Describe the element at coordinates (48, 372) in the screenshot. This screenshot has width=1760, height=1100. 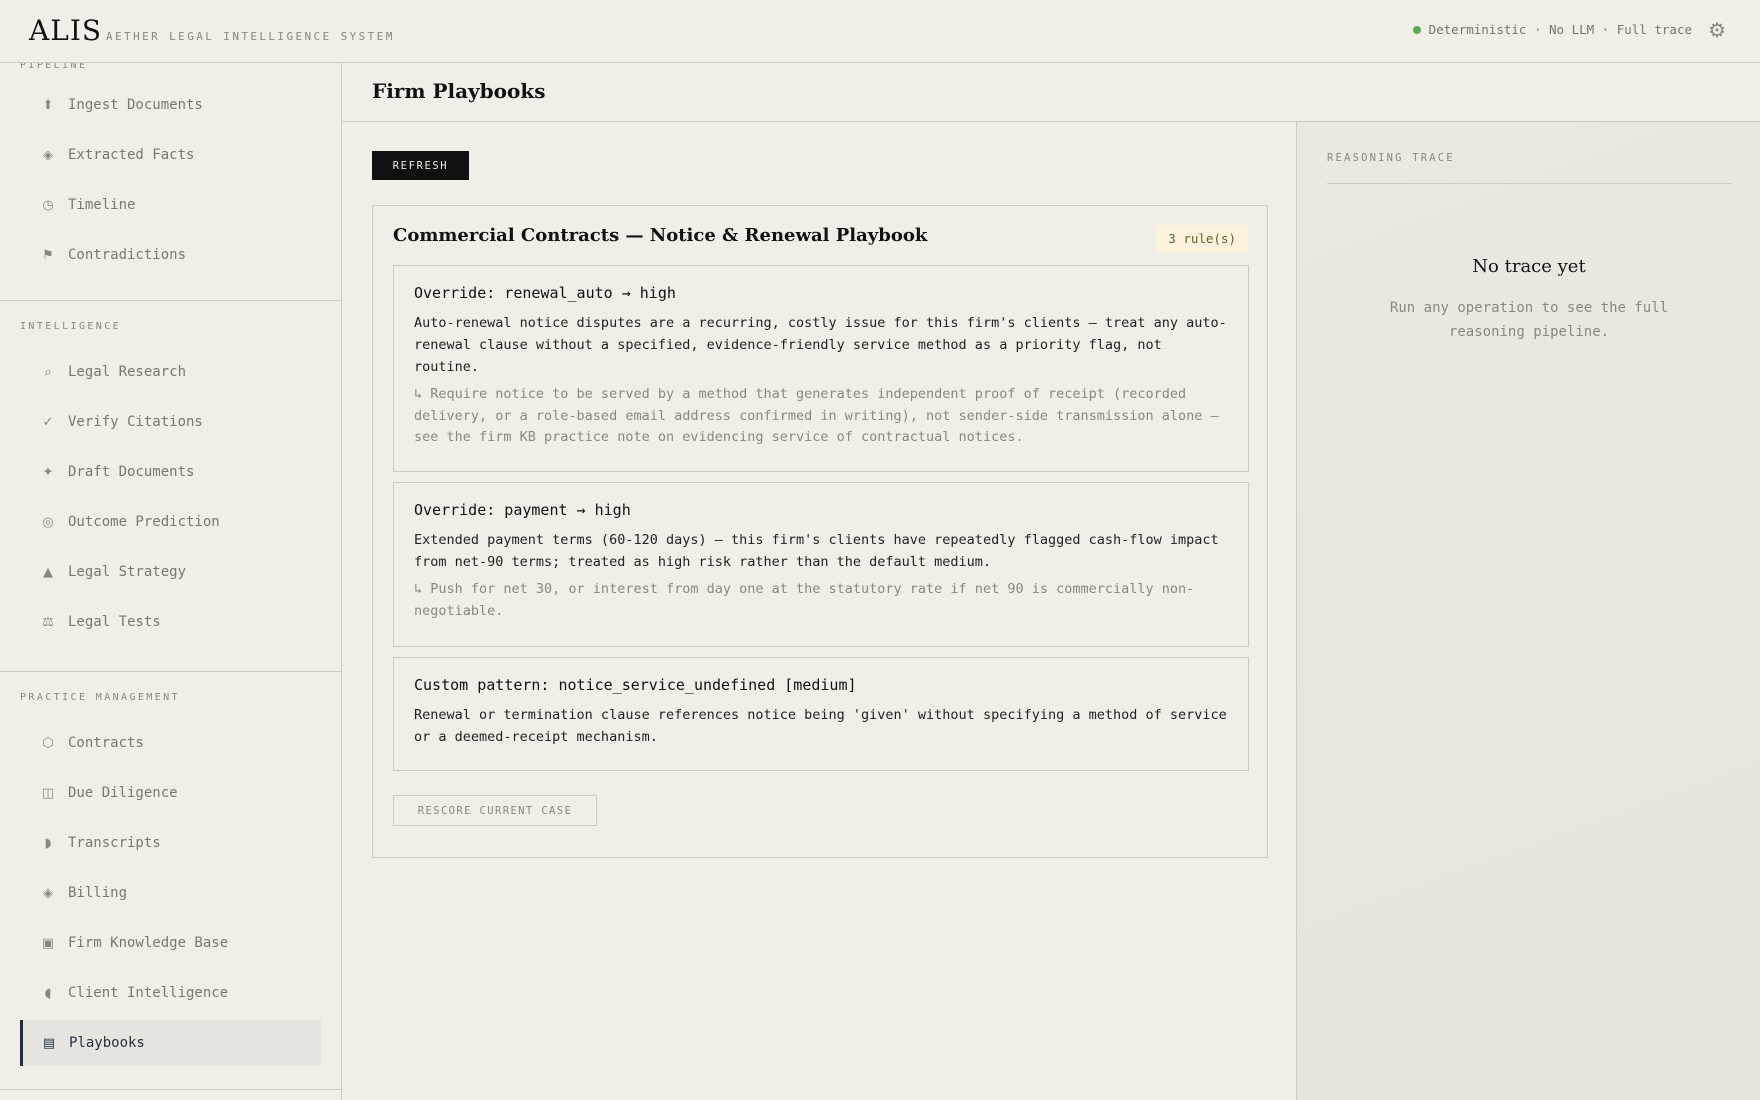
I see `search-icon: ⌕` at that location.